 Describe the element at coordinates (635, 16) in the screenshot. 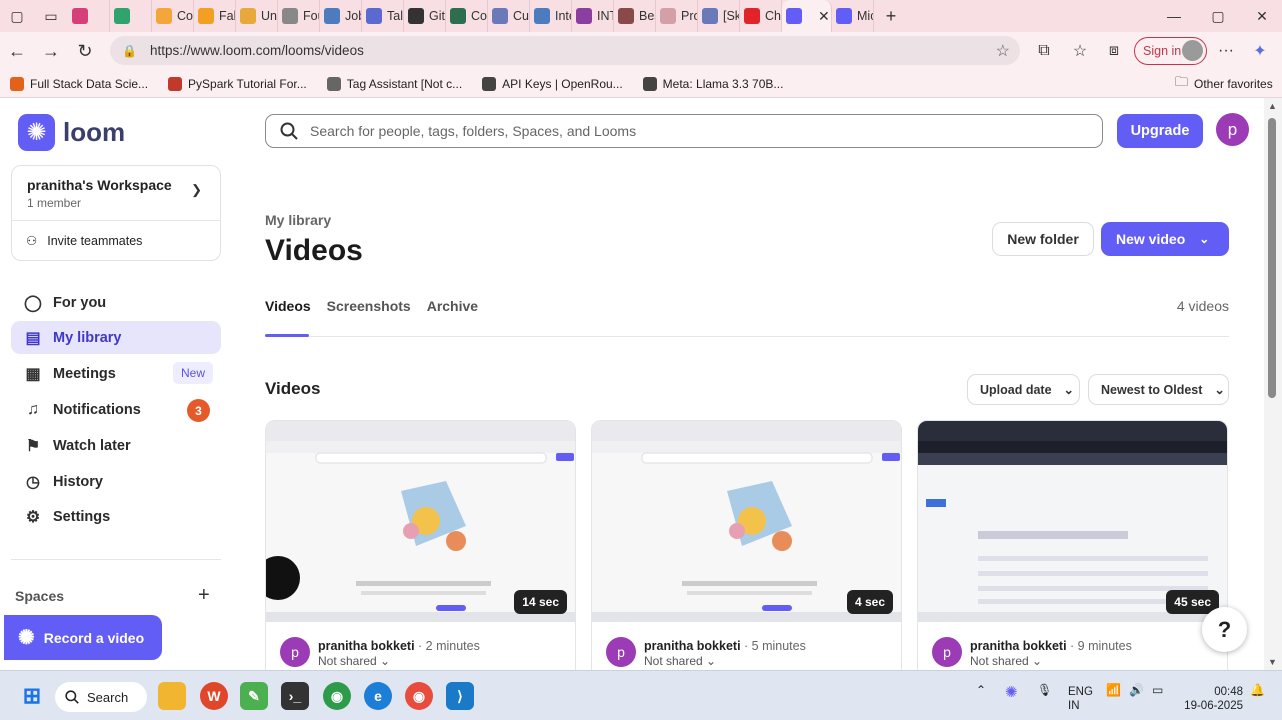

I see `browser-tab: Best` at that location.